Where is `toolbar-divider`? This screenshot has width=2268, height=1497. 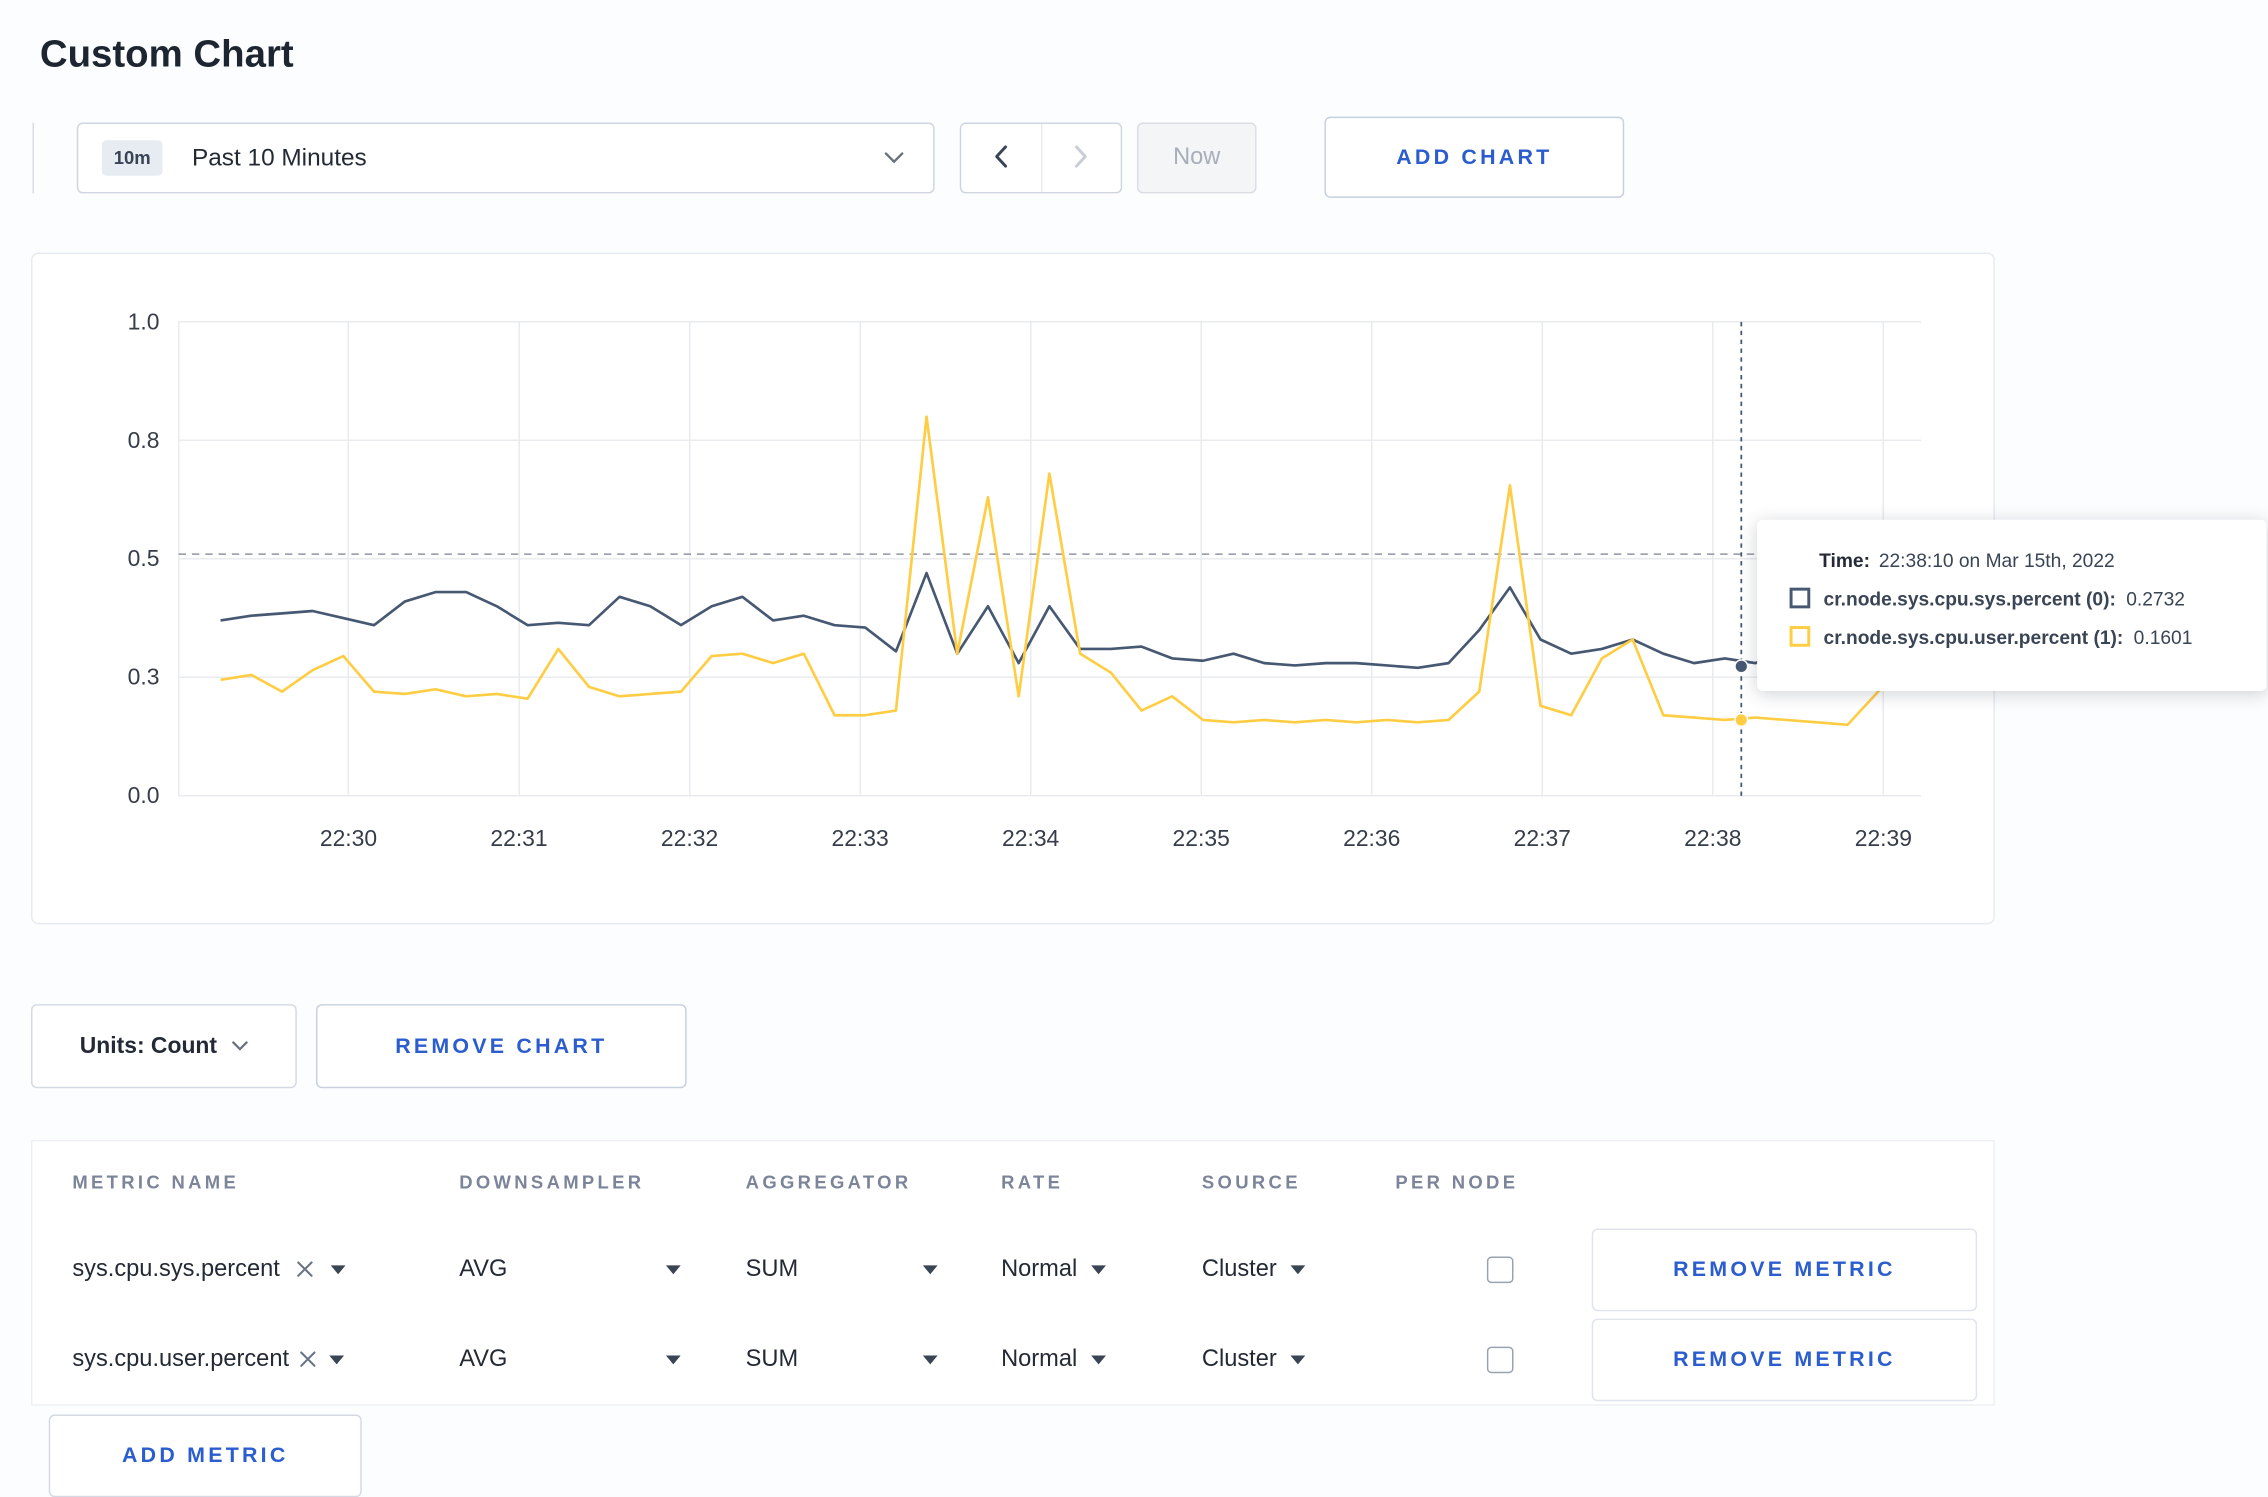 toolbar-divider is located at coordinates (33, 158).